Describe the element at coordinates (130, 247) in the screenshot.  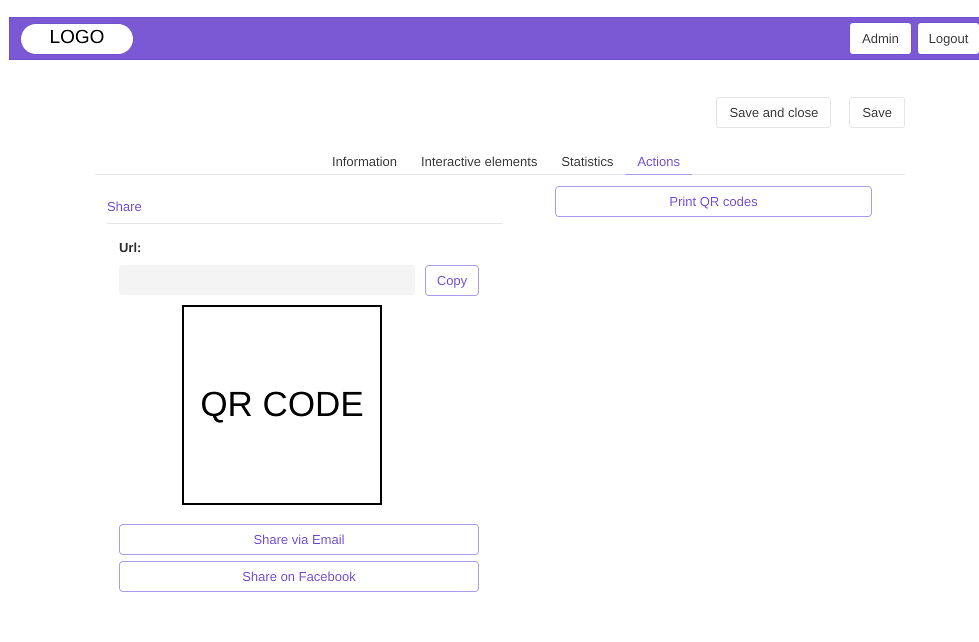
I see `url-label: Url:` at that location.